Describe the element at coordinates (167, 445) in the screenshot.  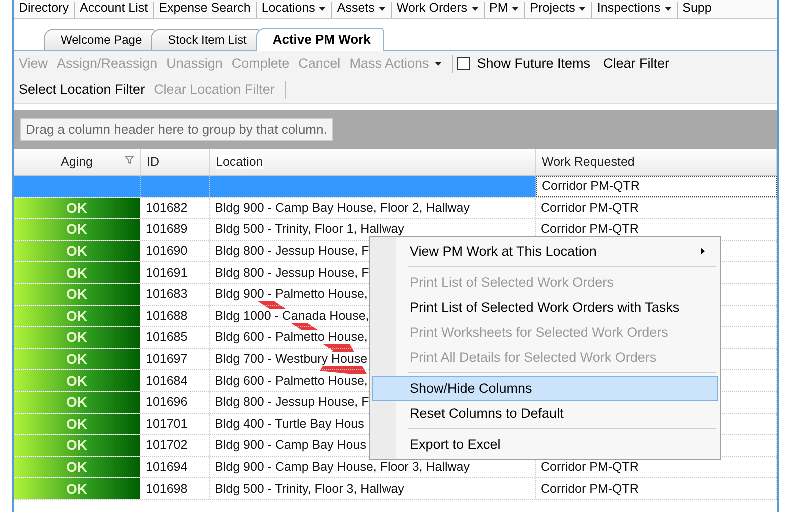
I see `table-cell: 101702` at that location.